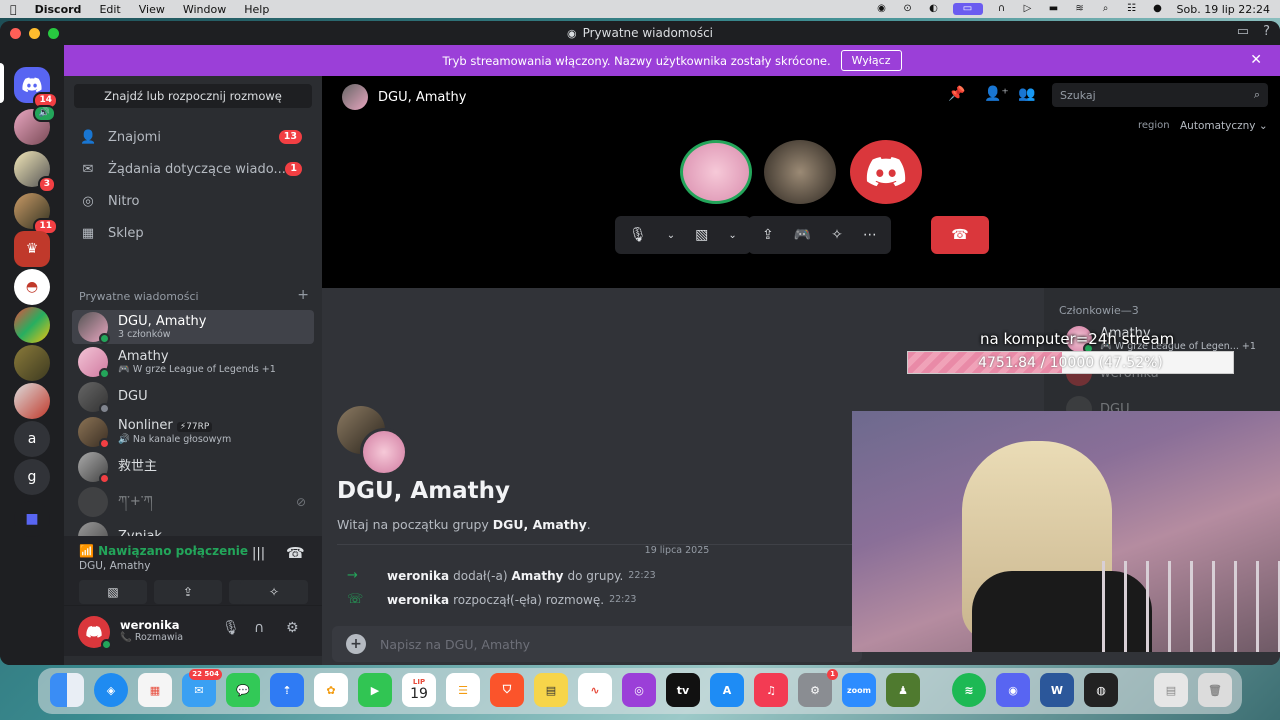  Describe the element at coordinates (967, 9) in the screenshot. I see `screen-mirror-icon: ▭` at that location.